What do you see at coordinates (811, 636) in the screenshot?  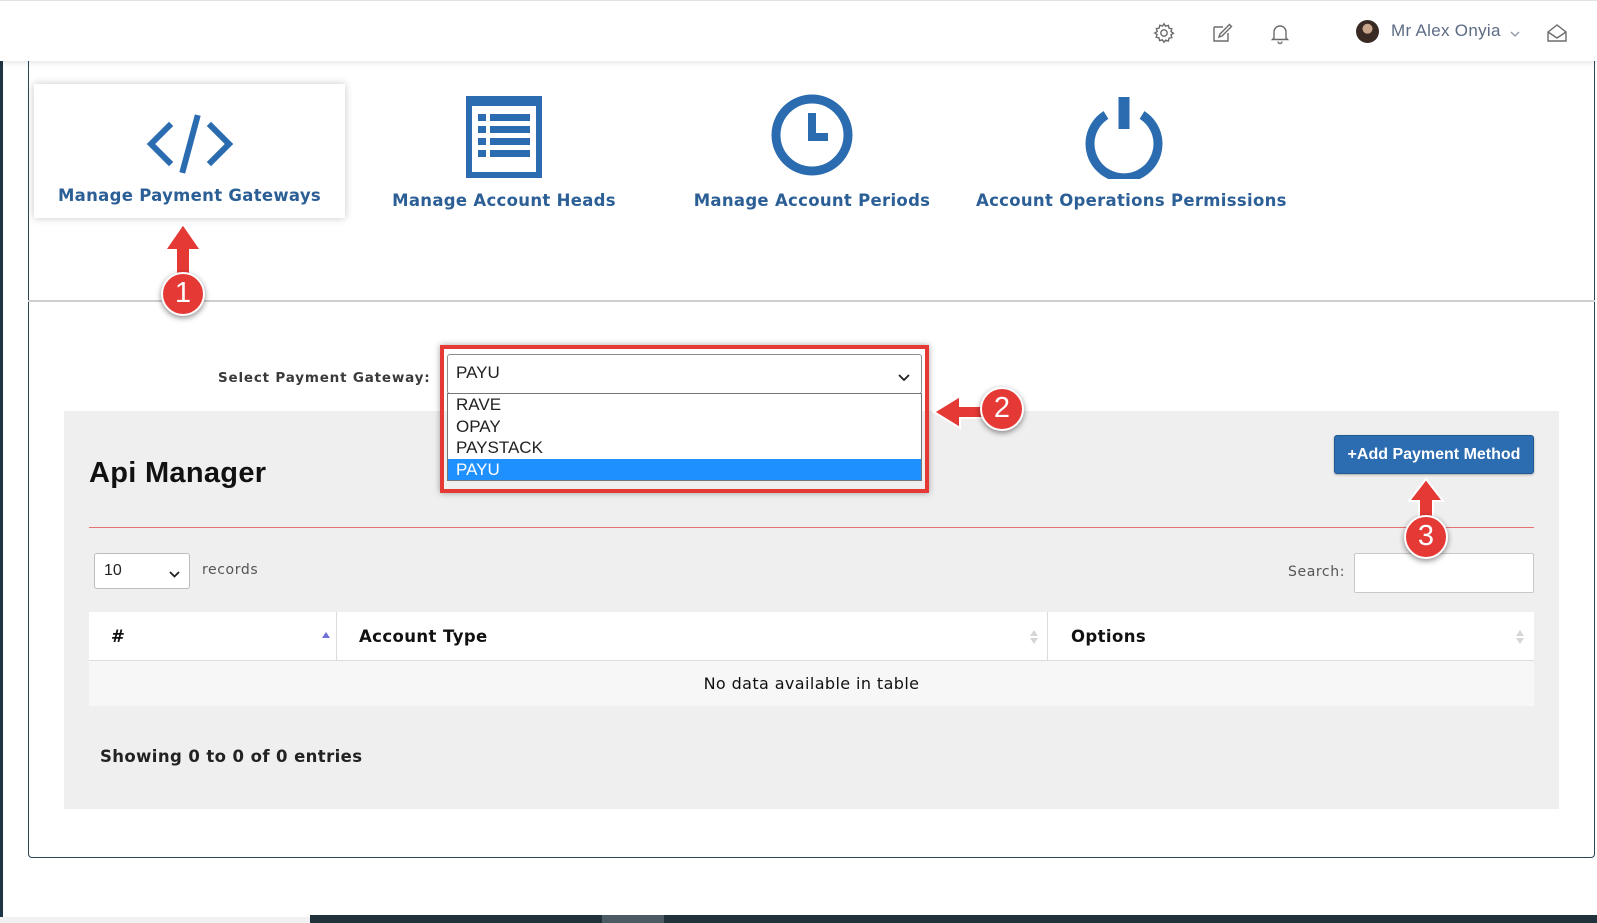 I see `table-header: # Account Type Options` at bounding box center [811, 636].